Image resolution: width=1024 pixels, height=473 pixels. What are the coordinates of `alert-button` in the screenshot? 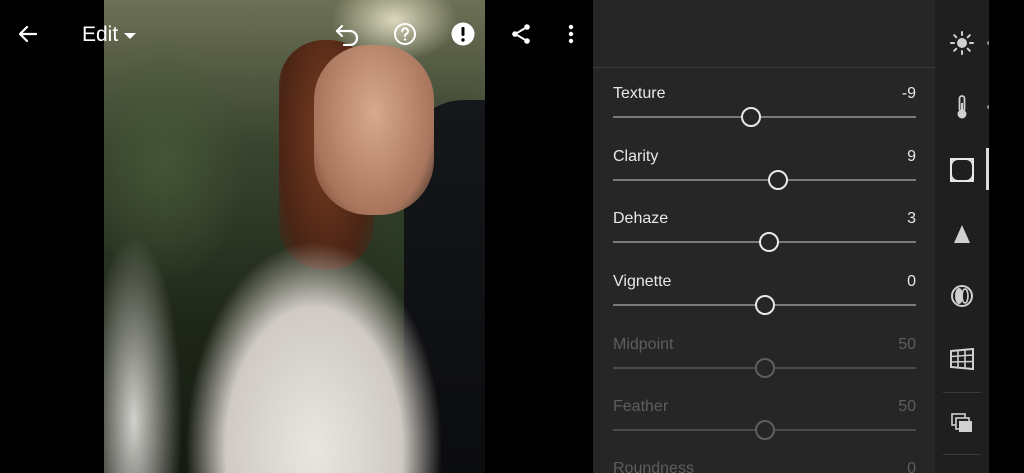 It's located at (463, 34).